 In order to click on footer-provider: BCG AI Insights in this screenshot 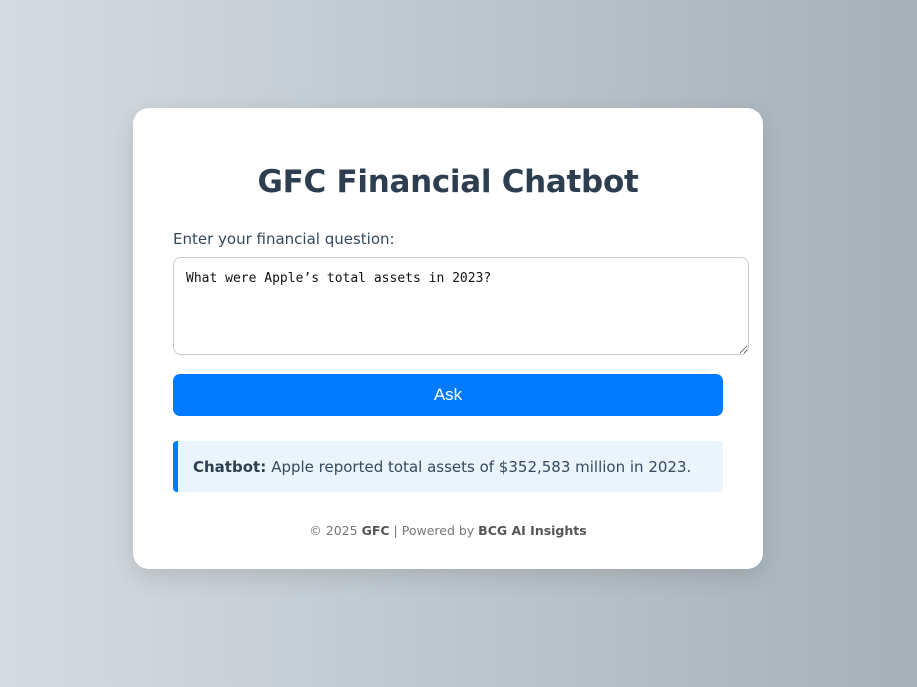, I will do `click(532, 530)`.